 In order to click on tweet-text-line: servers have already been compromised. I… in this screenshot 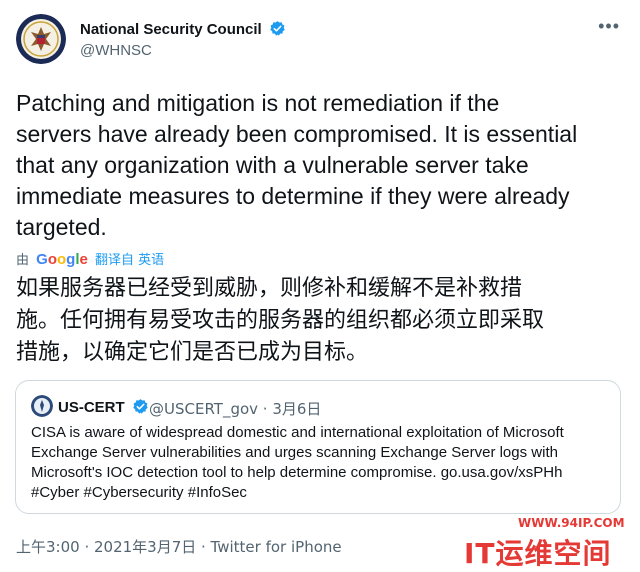, I will do `click(297, 134)`.